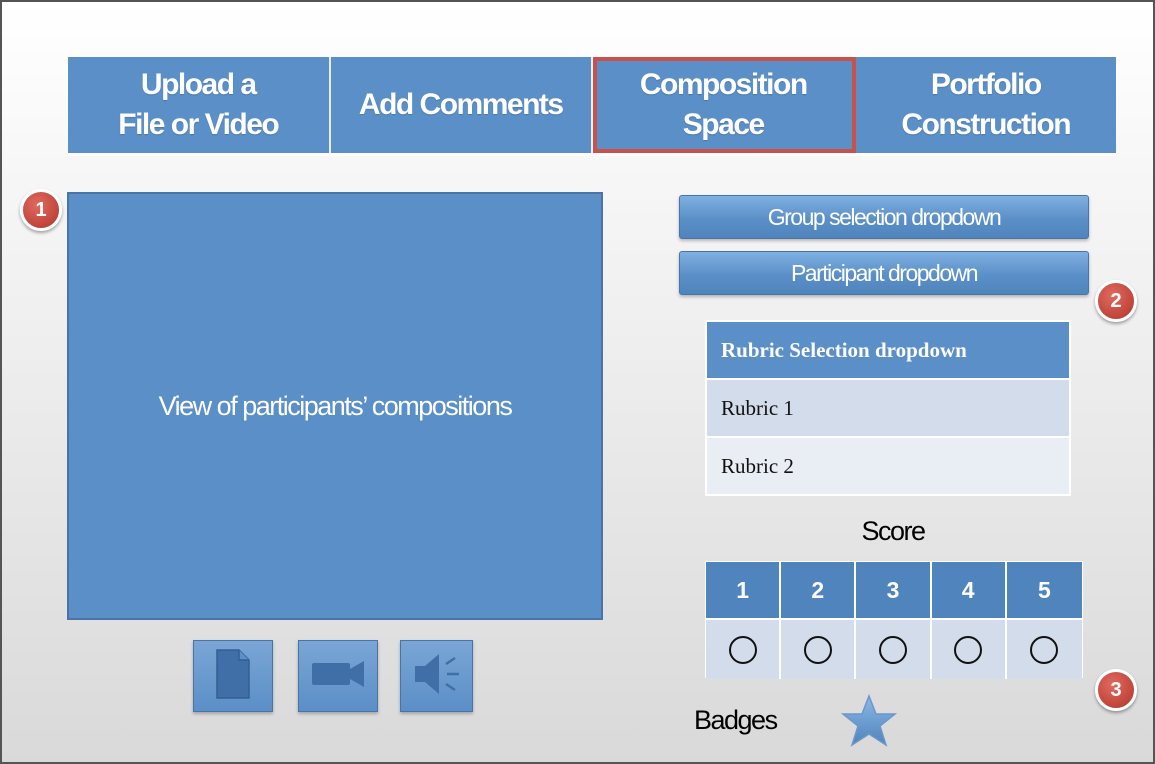  What do you see at coordinates (888, 465) in the screenshot?
I see `rubric-option: Rubric 2` at bounding box center [888, 465].